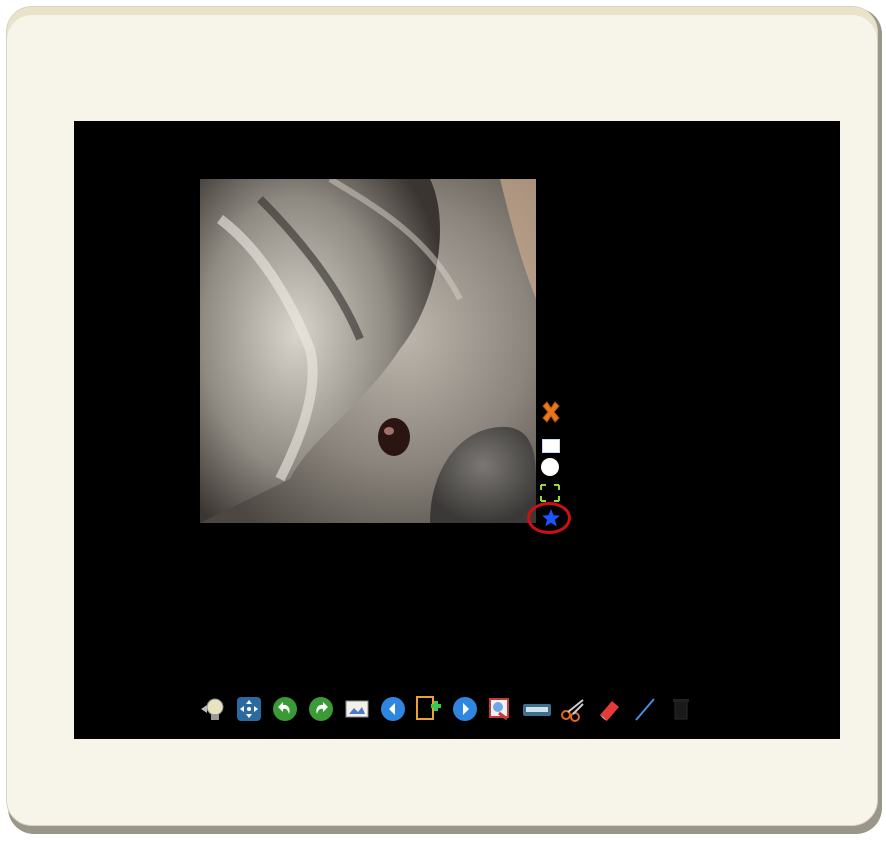  Describe the element at coordinates (465, 709) in the screenshot. I see `next-icon` at that location.